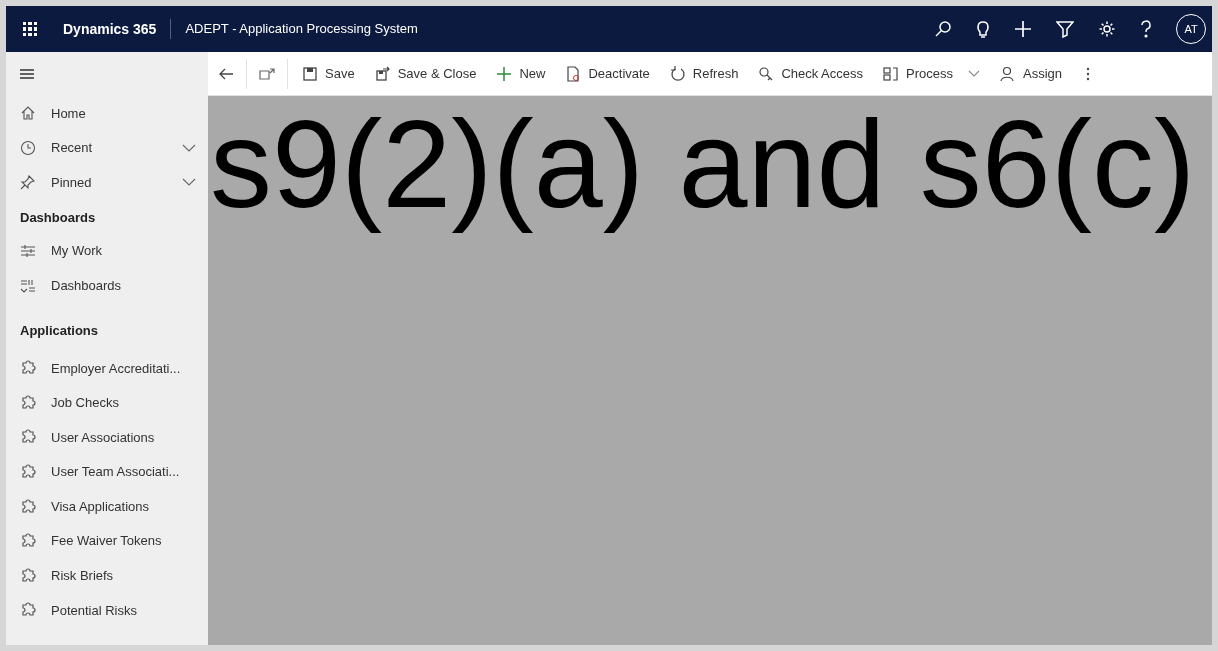 The image size is (1218, 651). Describe the element at coordinates (267, 73) in the screenshot. I see `popout-icon` at that location.